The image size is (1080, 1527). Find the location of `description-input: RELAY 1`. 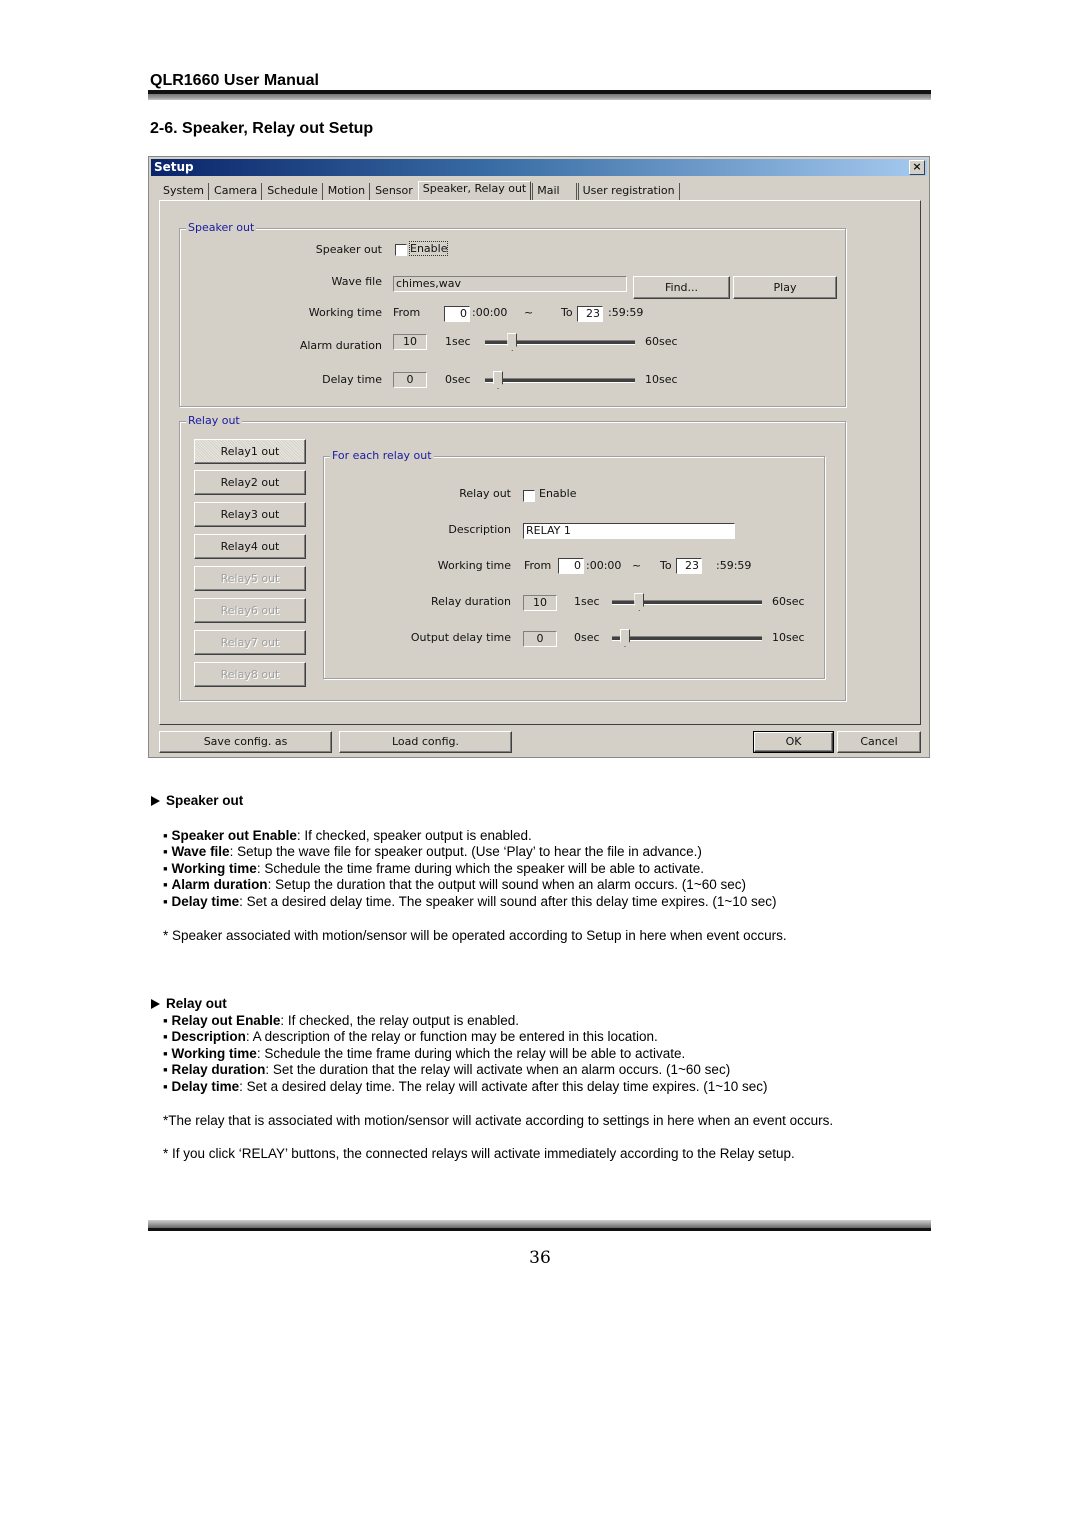

description-input: RELAY 1 is located at coordinates (629, 531).